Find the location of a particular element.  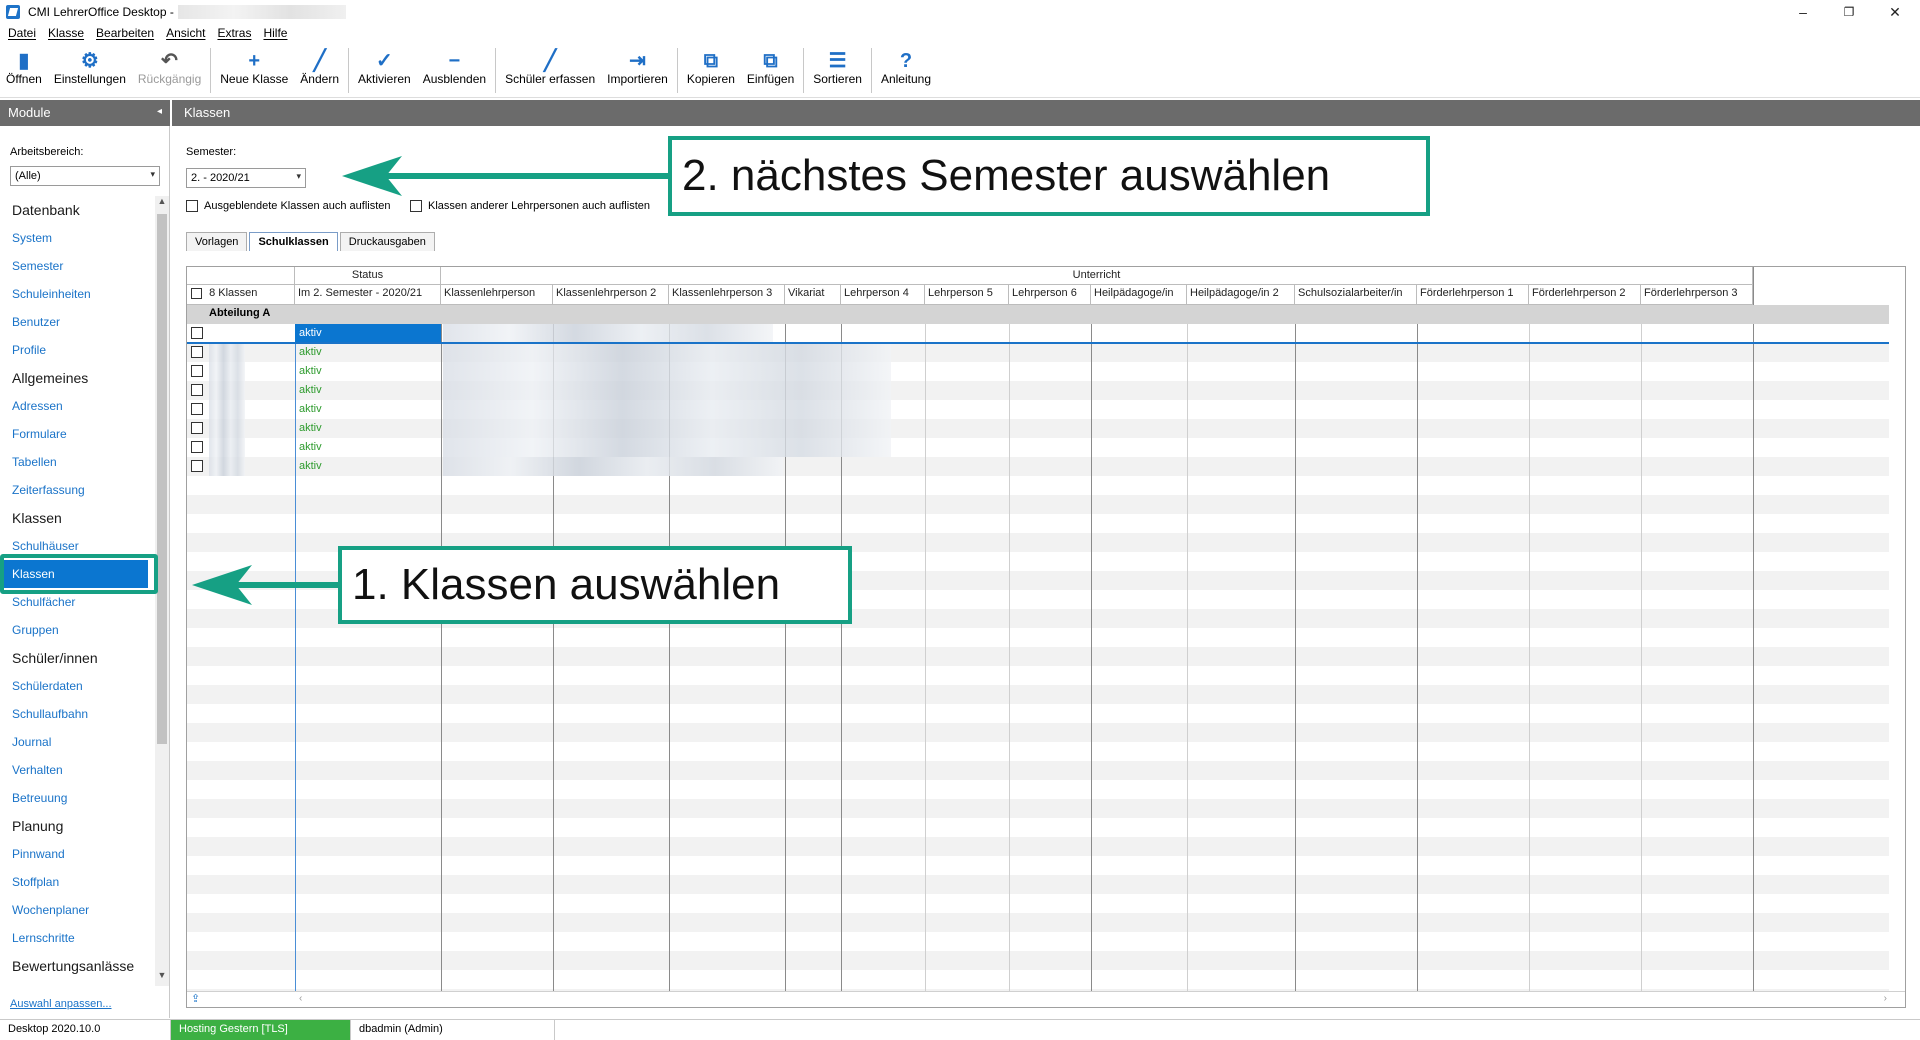

tab-vorlagen: Vorlagen is located at coordinates (217, 241).